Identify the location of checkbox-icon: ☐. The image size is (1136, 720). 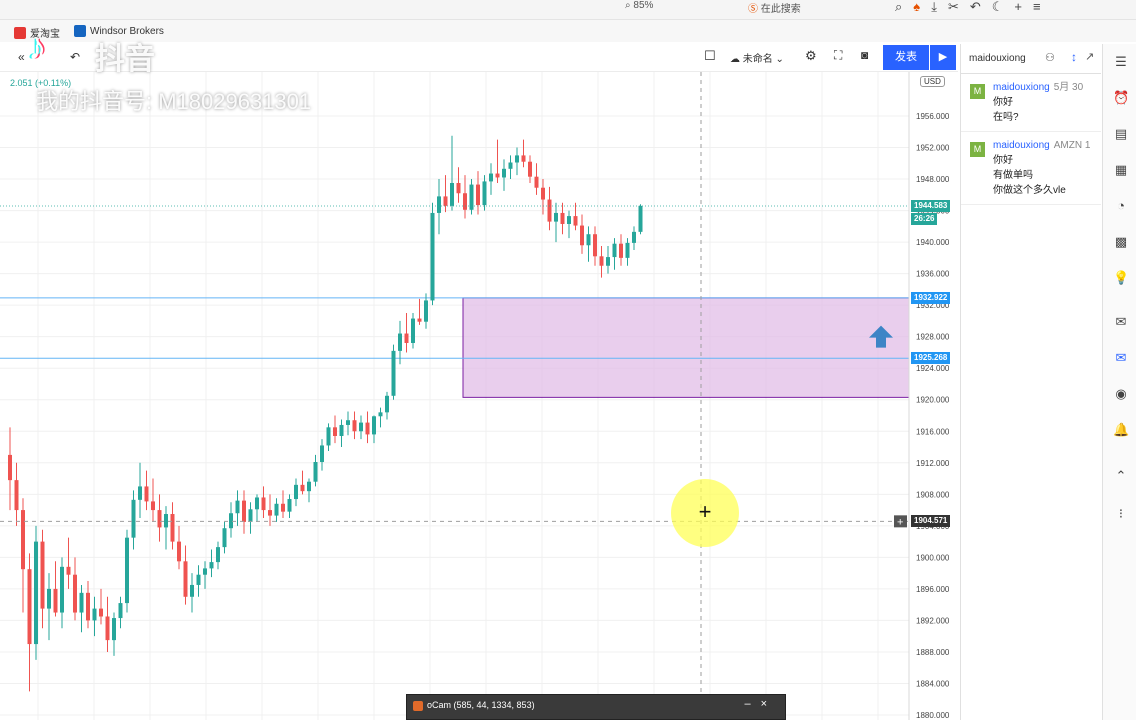
(710, 56).